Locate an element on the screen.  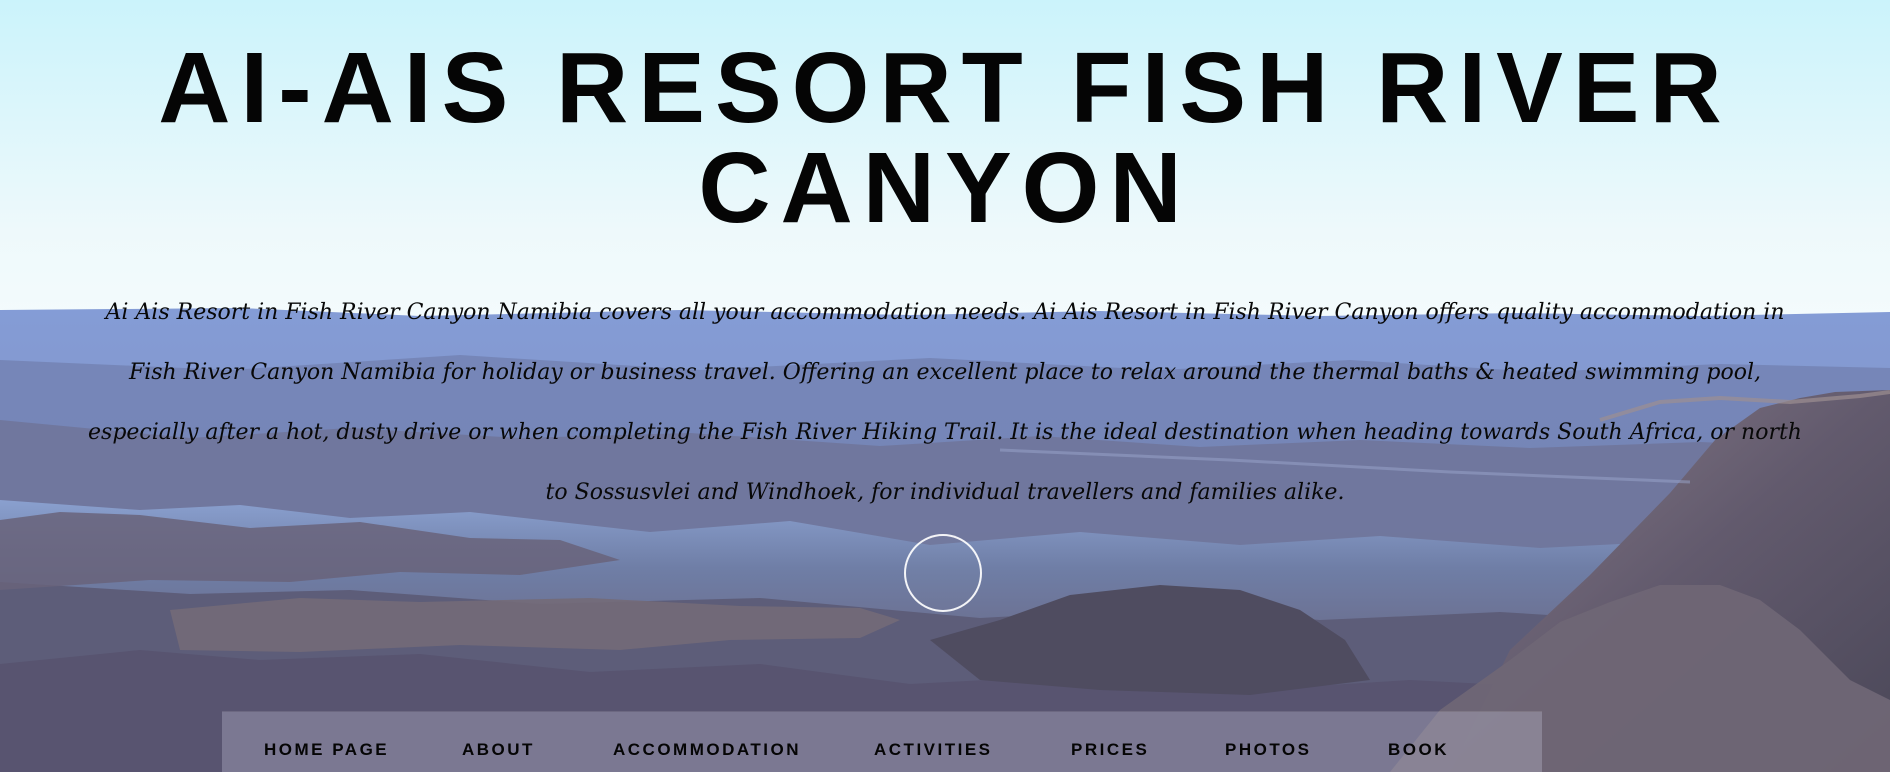
nav-item-home-page: HOME PAGE is located at coordinates (326, 750).